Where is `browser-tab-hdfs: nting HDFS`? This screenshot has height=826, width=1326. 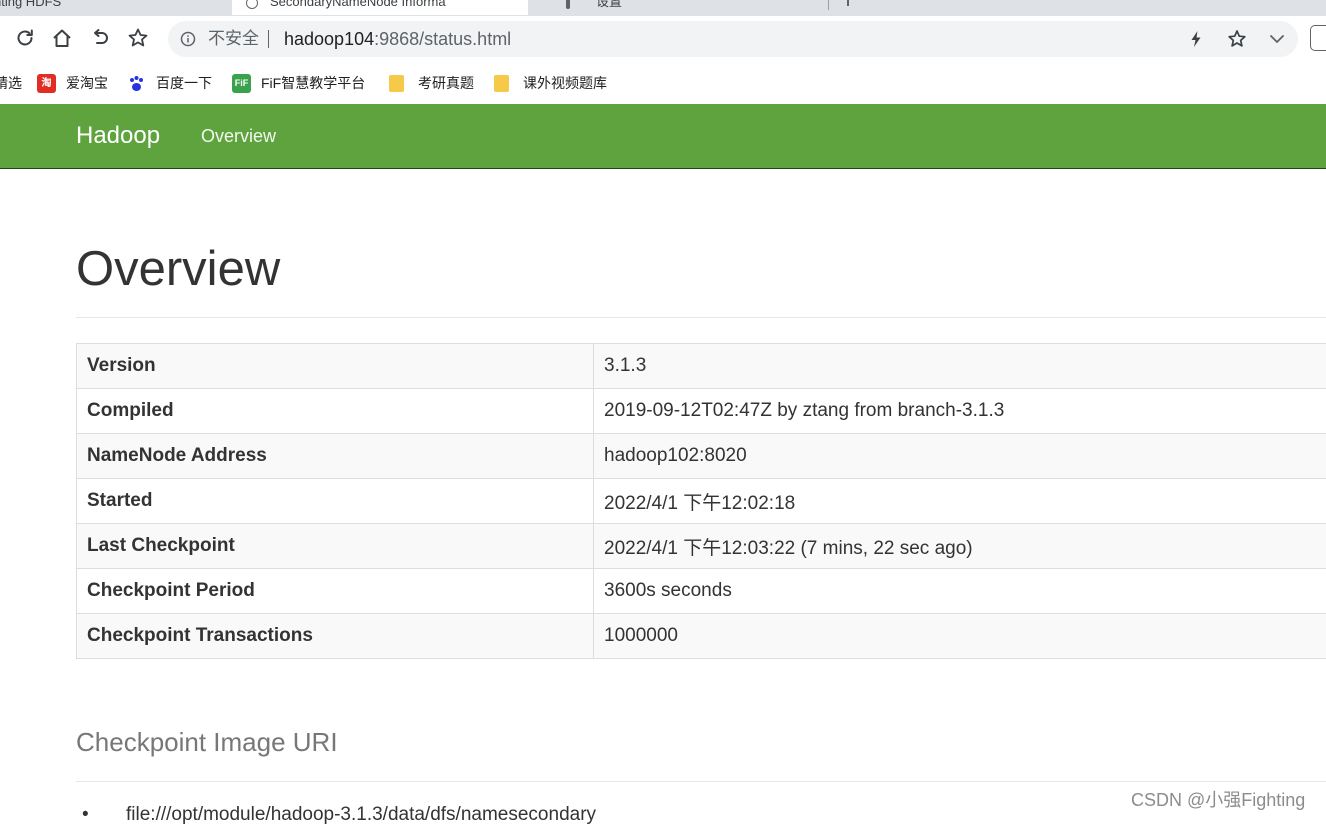
browser-tab-hdfs: nting HDFS is located at coordinates (97, 7).